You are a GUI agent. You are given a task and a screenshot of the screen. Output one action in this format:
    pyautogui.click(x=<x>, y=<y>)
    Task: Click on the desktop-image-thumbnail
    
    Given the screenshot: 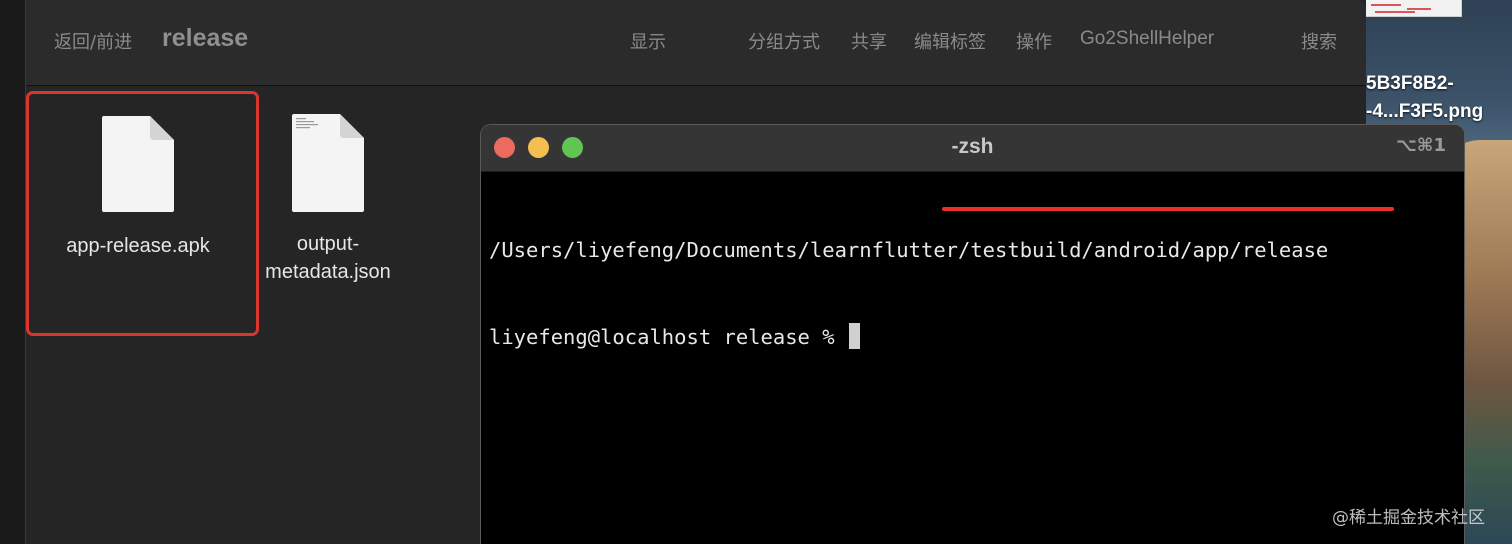 What is the action you would take?
    pyautogui.click(x=1412, y=8)
    